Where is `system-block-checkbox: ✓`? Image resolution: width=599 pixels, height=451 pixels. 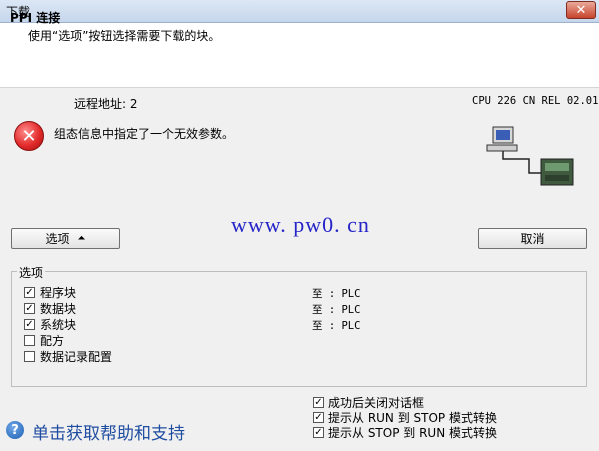
system-block-checkbox: ✓ is located at coordinates (29, 324).